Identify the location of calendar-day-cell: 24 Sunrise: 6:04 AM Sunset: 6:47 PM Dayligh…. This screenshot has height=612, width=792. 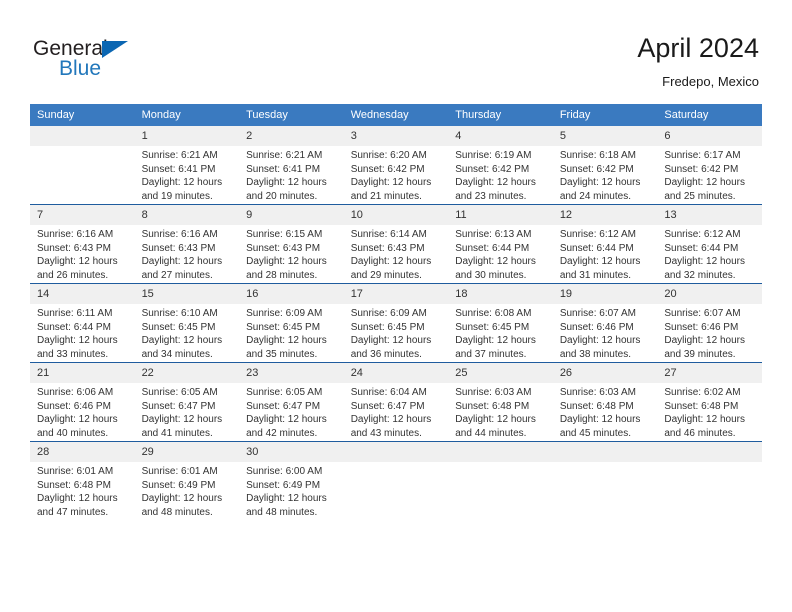
(396, 402).